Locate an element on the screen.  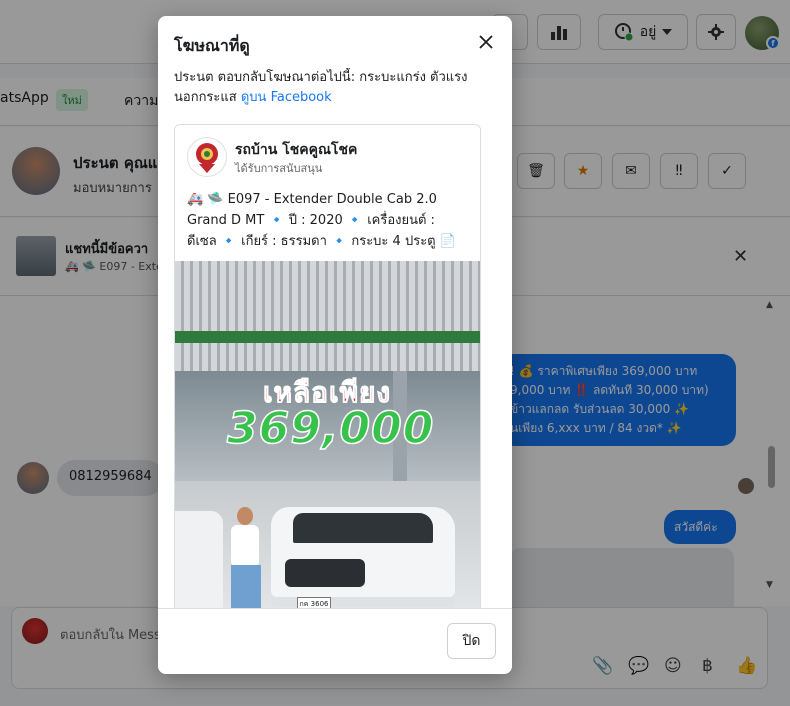
person-top is located at coordinates (245, 546).